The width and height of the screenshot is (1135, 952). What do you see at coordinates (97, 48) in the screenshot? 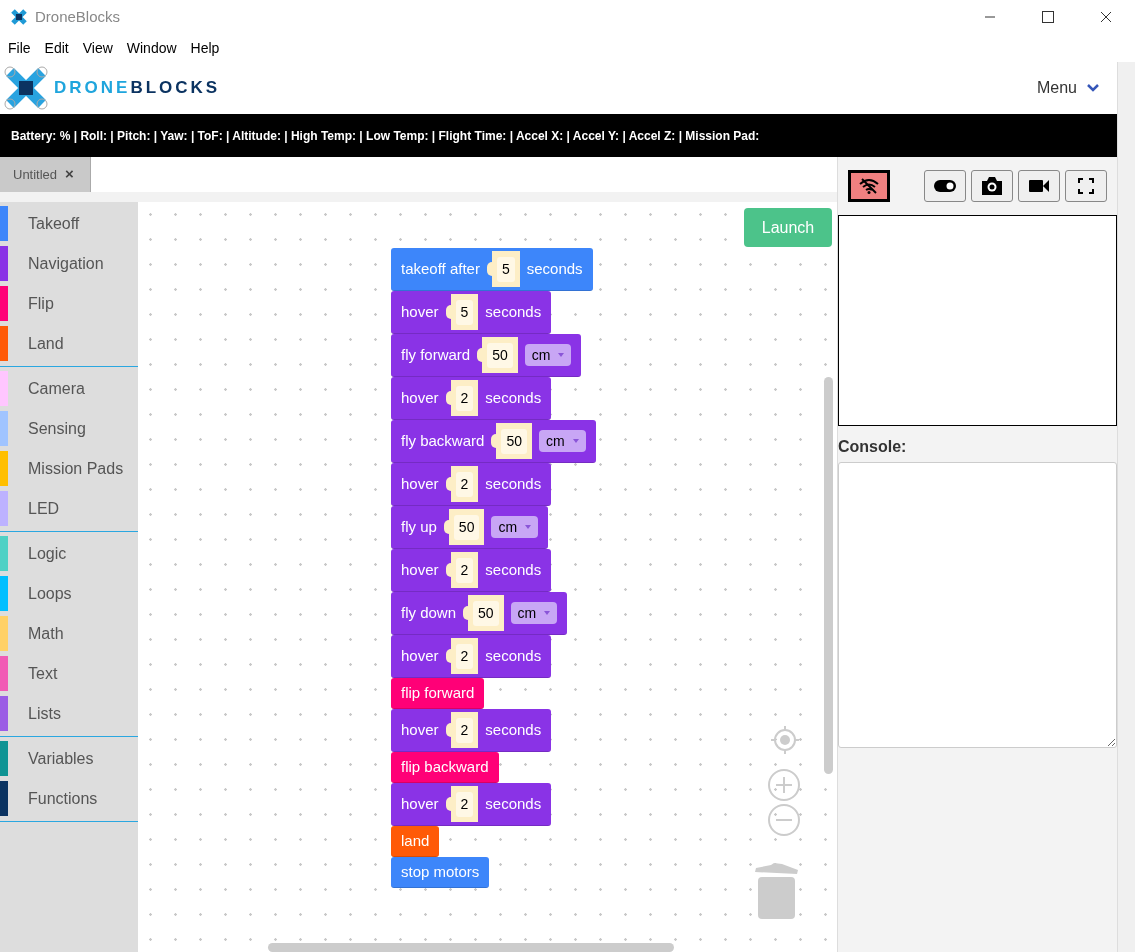
I see `menu-item: View` at bounding box center [97, 48].